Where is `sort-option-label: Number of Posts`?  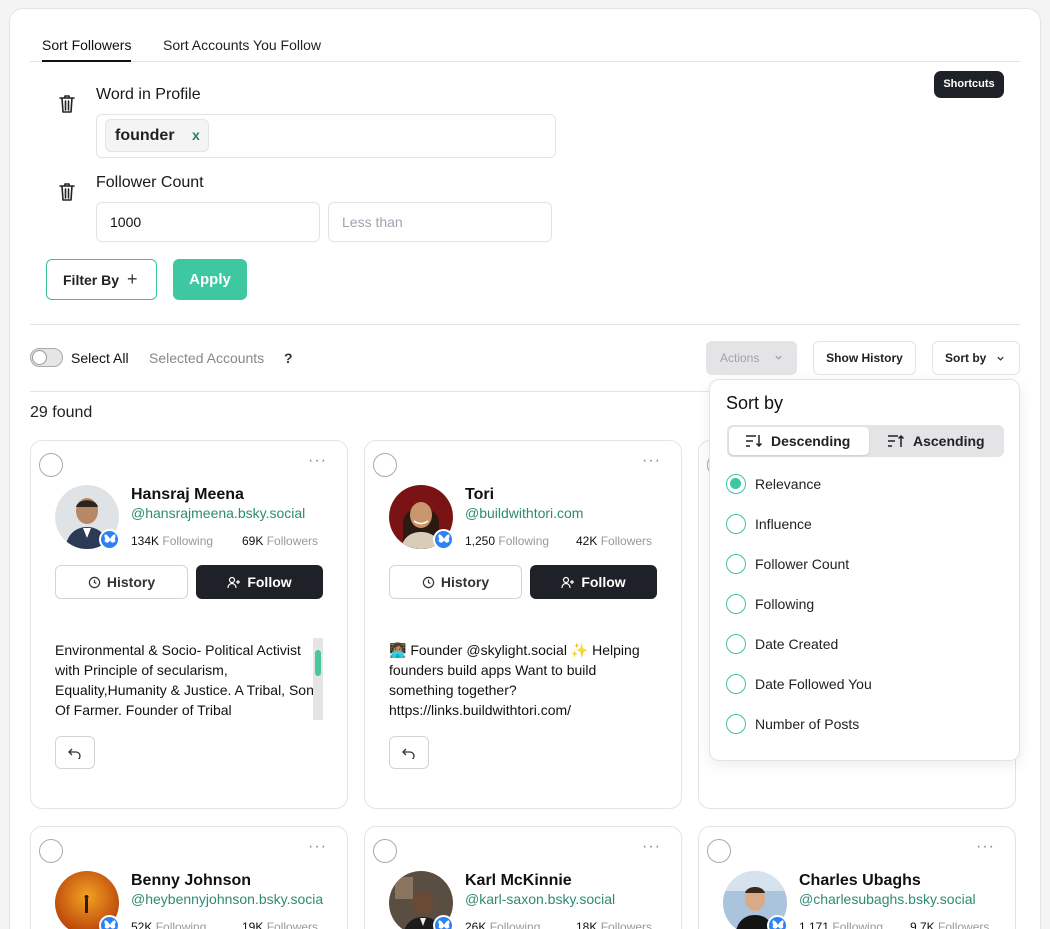 sort-option-label: Number of Posts is located at coordinates (807, 724).